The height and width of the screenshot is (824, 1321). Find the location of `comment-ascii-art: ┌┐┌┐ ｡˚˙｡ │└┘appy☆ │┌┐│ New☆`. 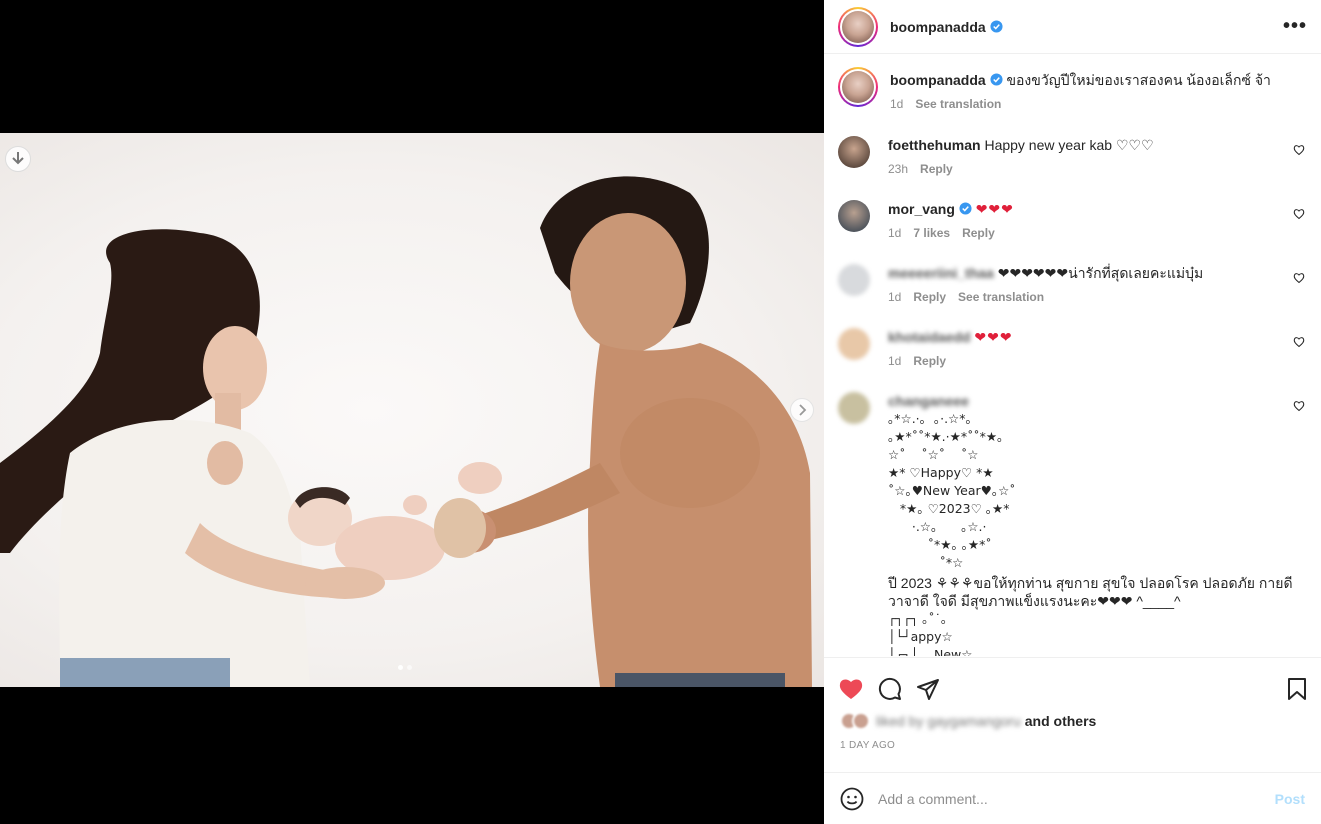

comment-ascii-art: ┌┐┌┐ ｡˚˙｡ │└┘appy☆ │┌┐│ New☆ is located at coordinates (930, 633).